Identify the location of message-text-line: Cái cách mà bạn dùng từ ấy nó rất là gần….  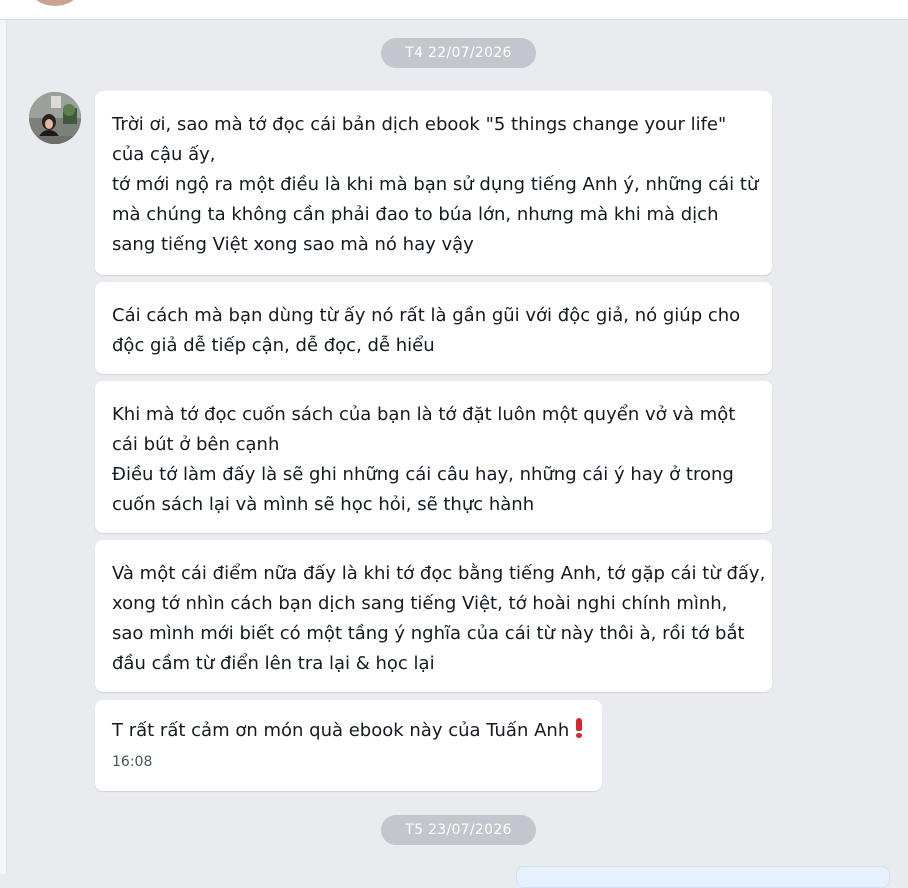
(426, 315).